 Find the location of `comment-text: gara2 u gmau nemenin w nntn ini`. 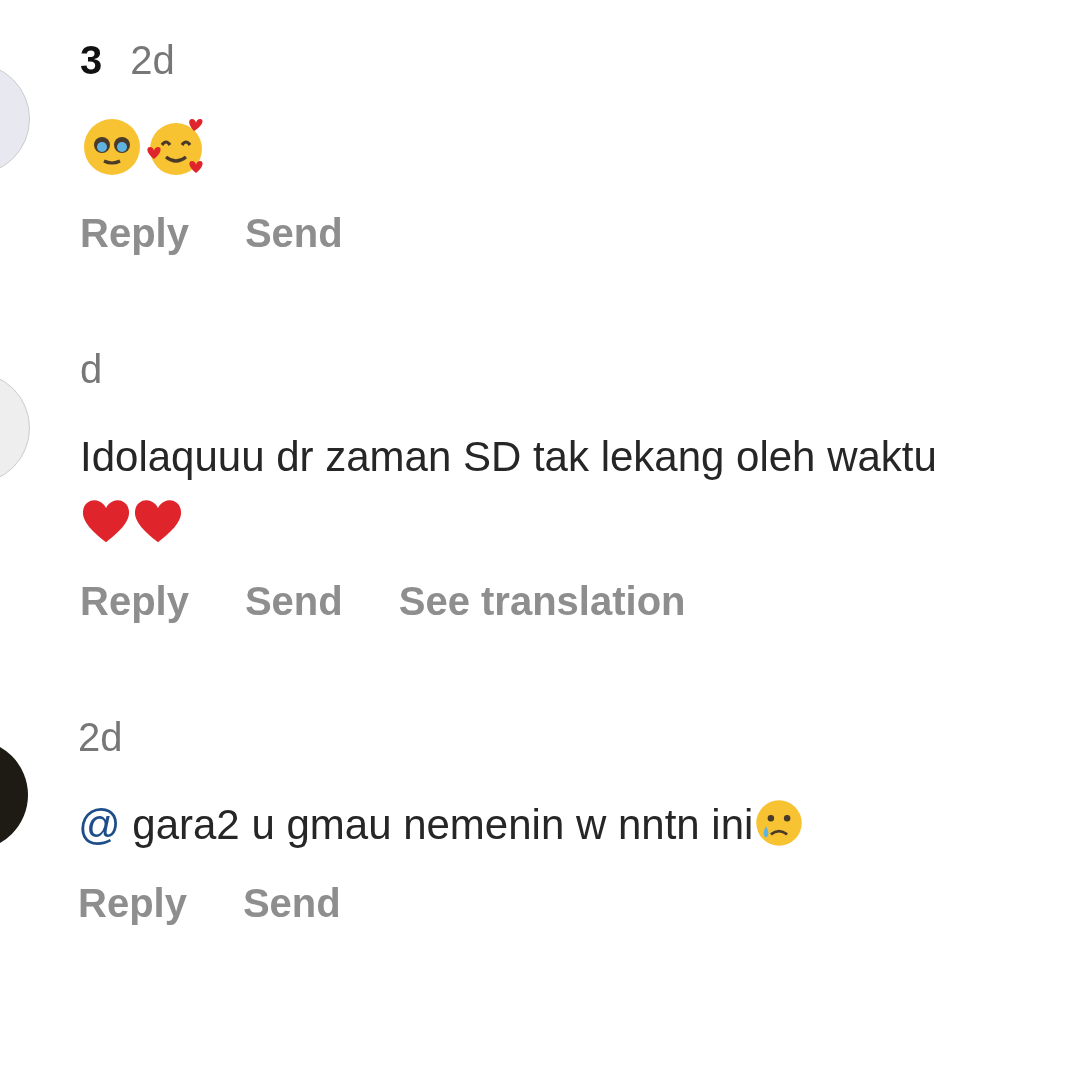

comment-text: gara2 u gmau nemenin w nntn ini is located at coordinates (442, 824).